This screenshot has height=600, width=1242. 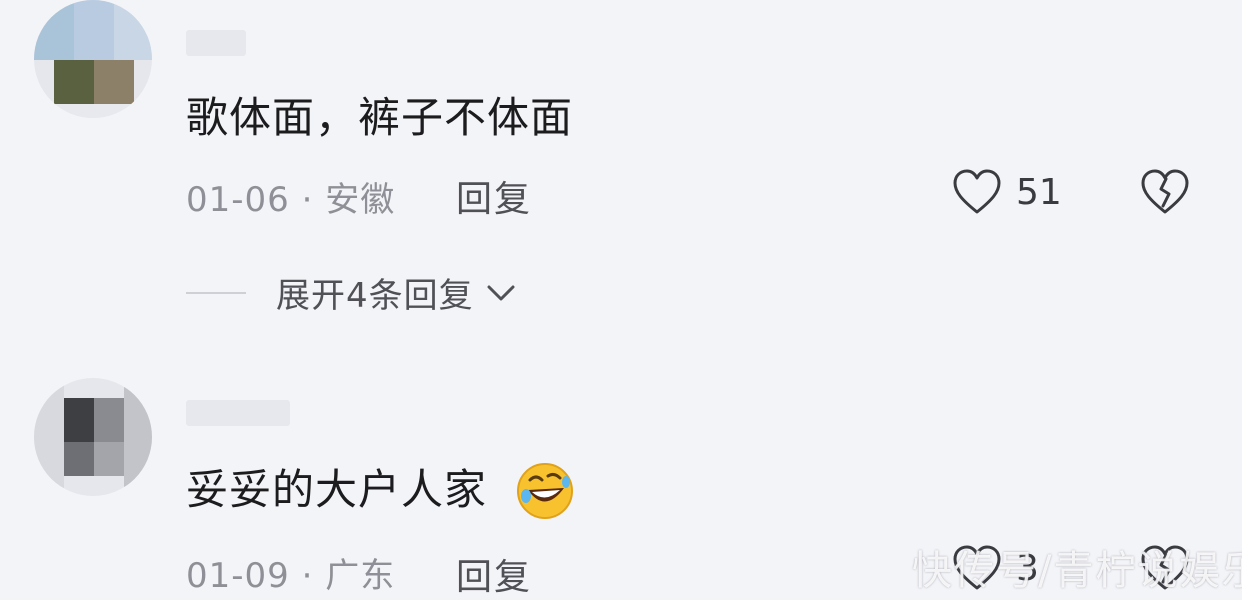 I want to click on like-count: 51, so click(x=1039, y=192).